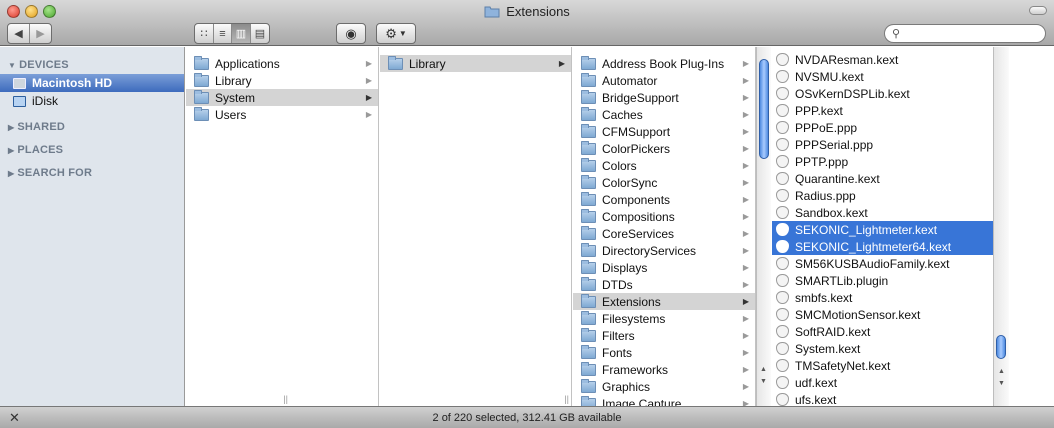 Image resolution: width=1054 pixels, height=428 pixels. Describe the element at coordinates (664, 182) in the screenshot. I see `list-item: ColorSync ▶` at that location.